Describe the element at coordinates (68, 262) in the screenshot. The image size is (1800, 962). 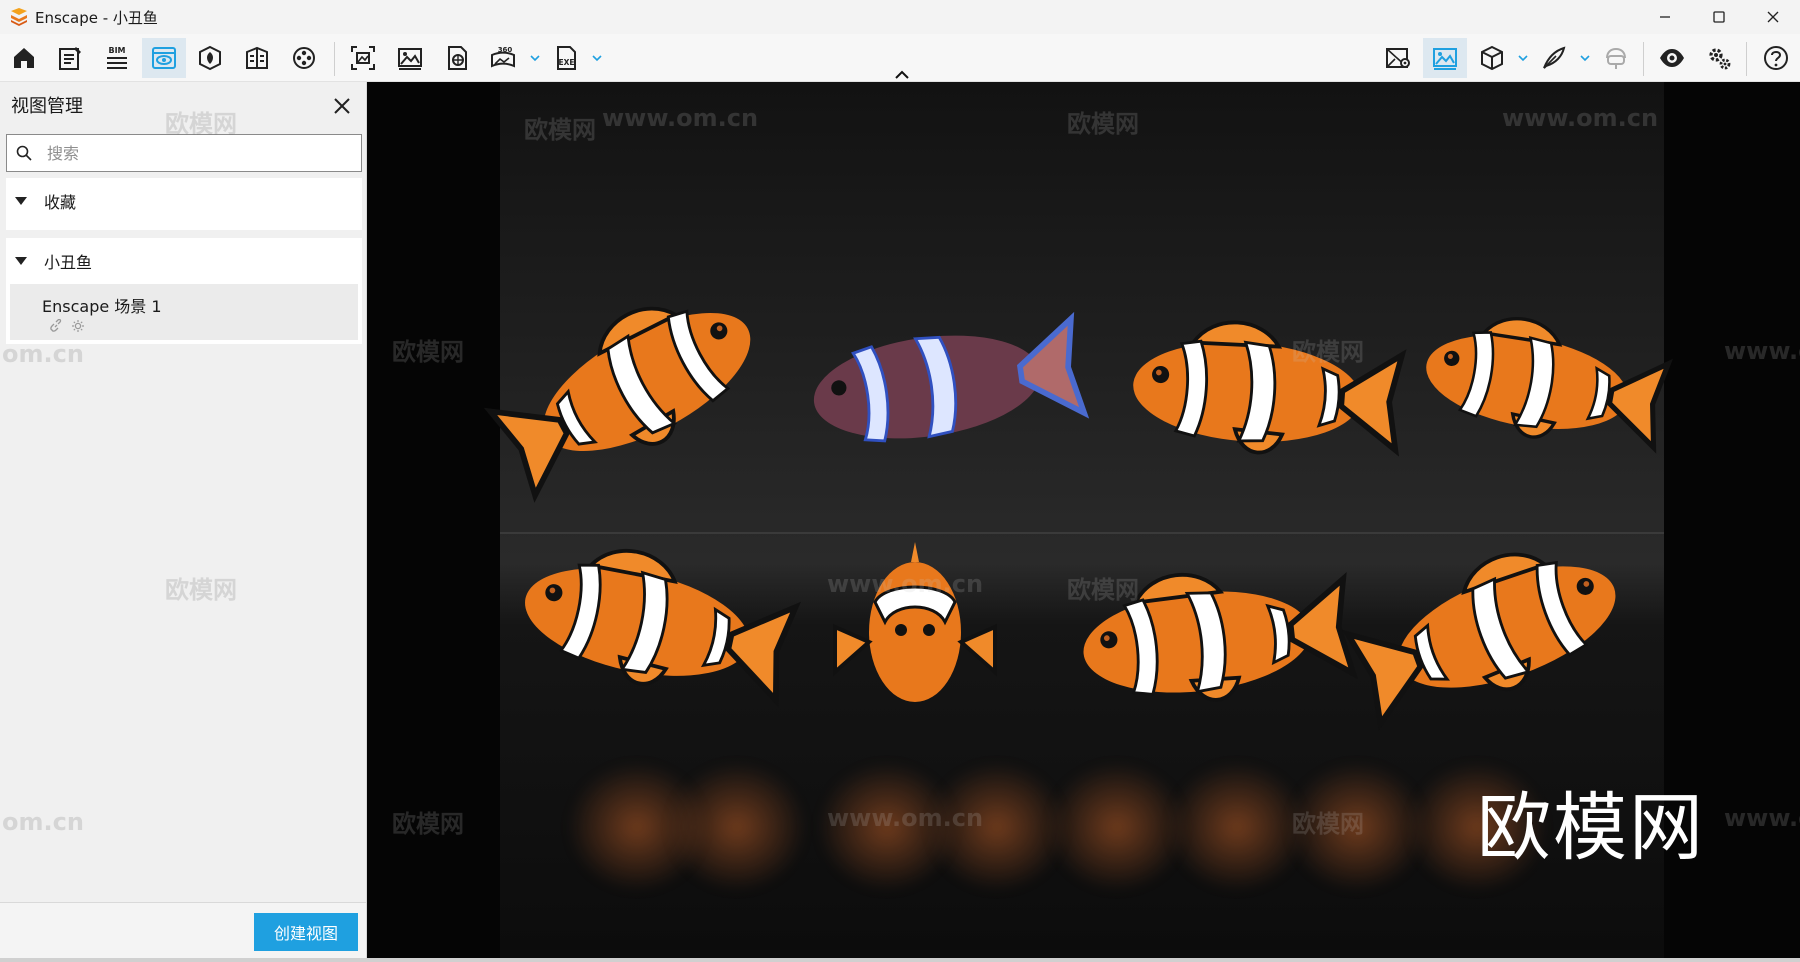
I see `group-label: 小丑鱼` at that location.